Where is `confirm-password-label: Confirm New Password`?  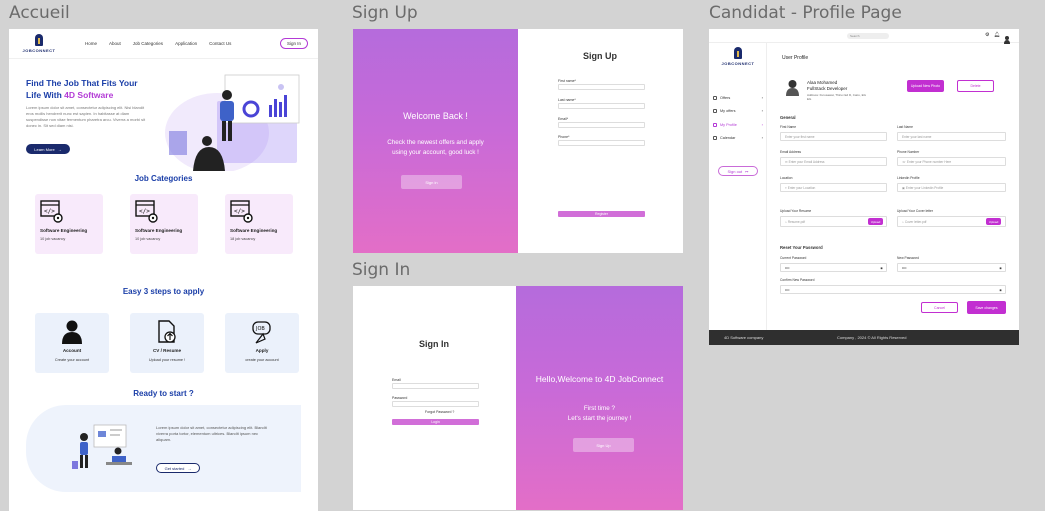
confirm-password-label: Confirm New Password is located at coordinates (797, 280).